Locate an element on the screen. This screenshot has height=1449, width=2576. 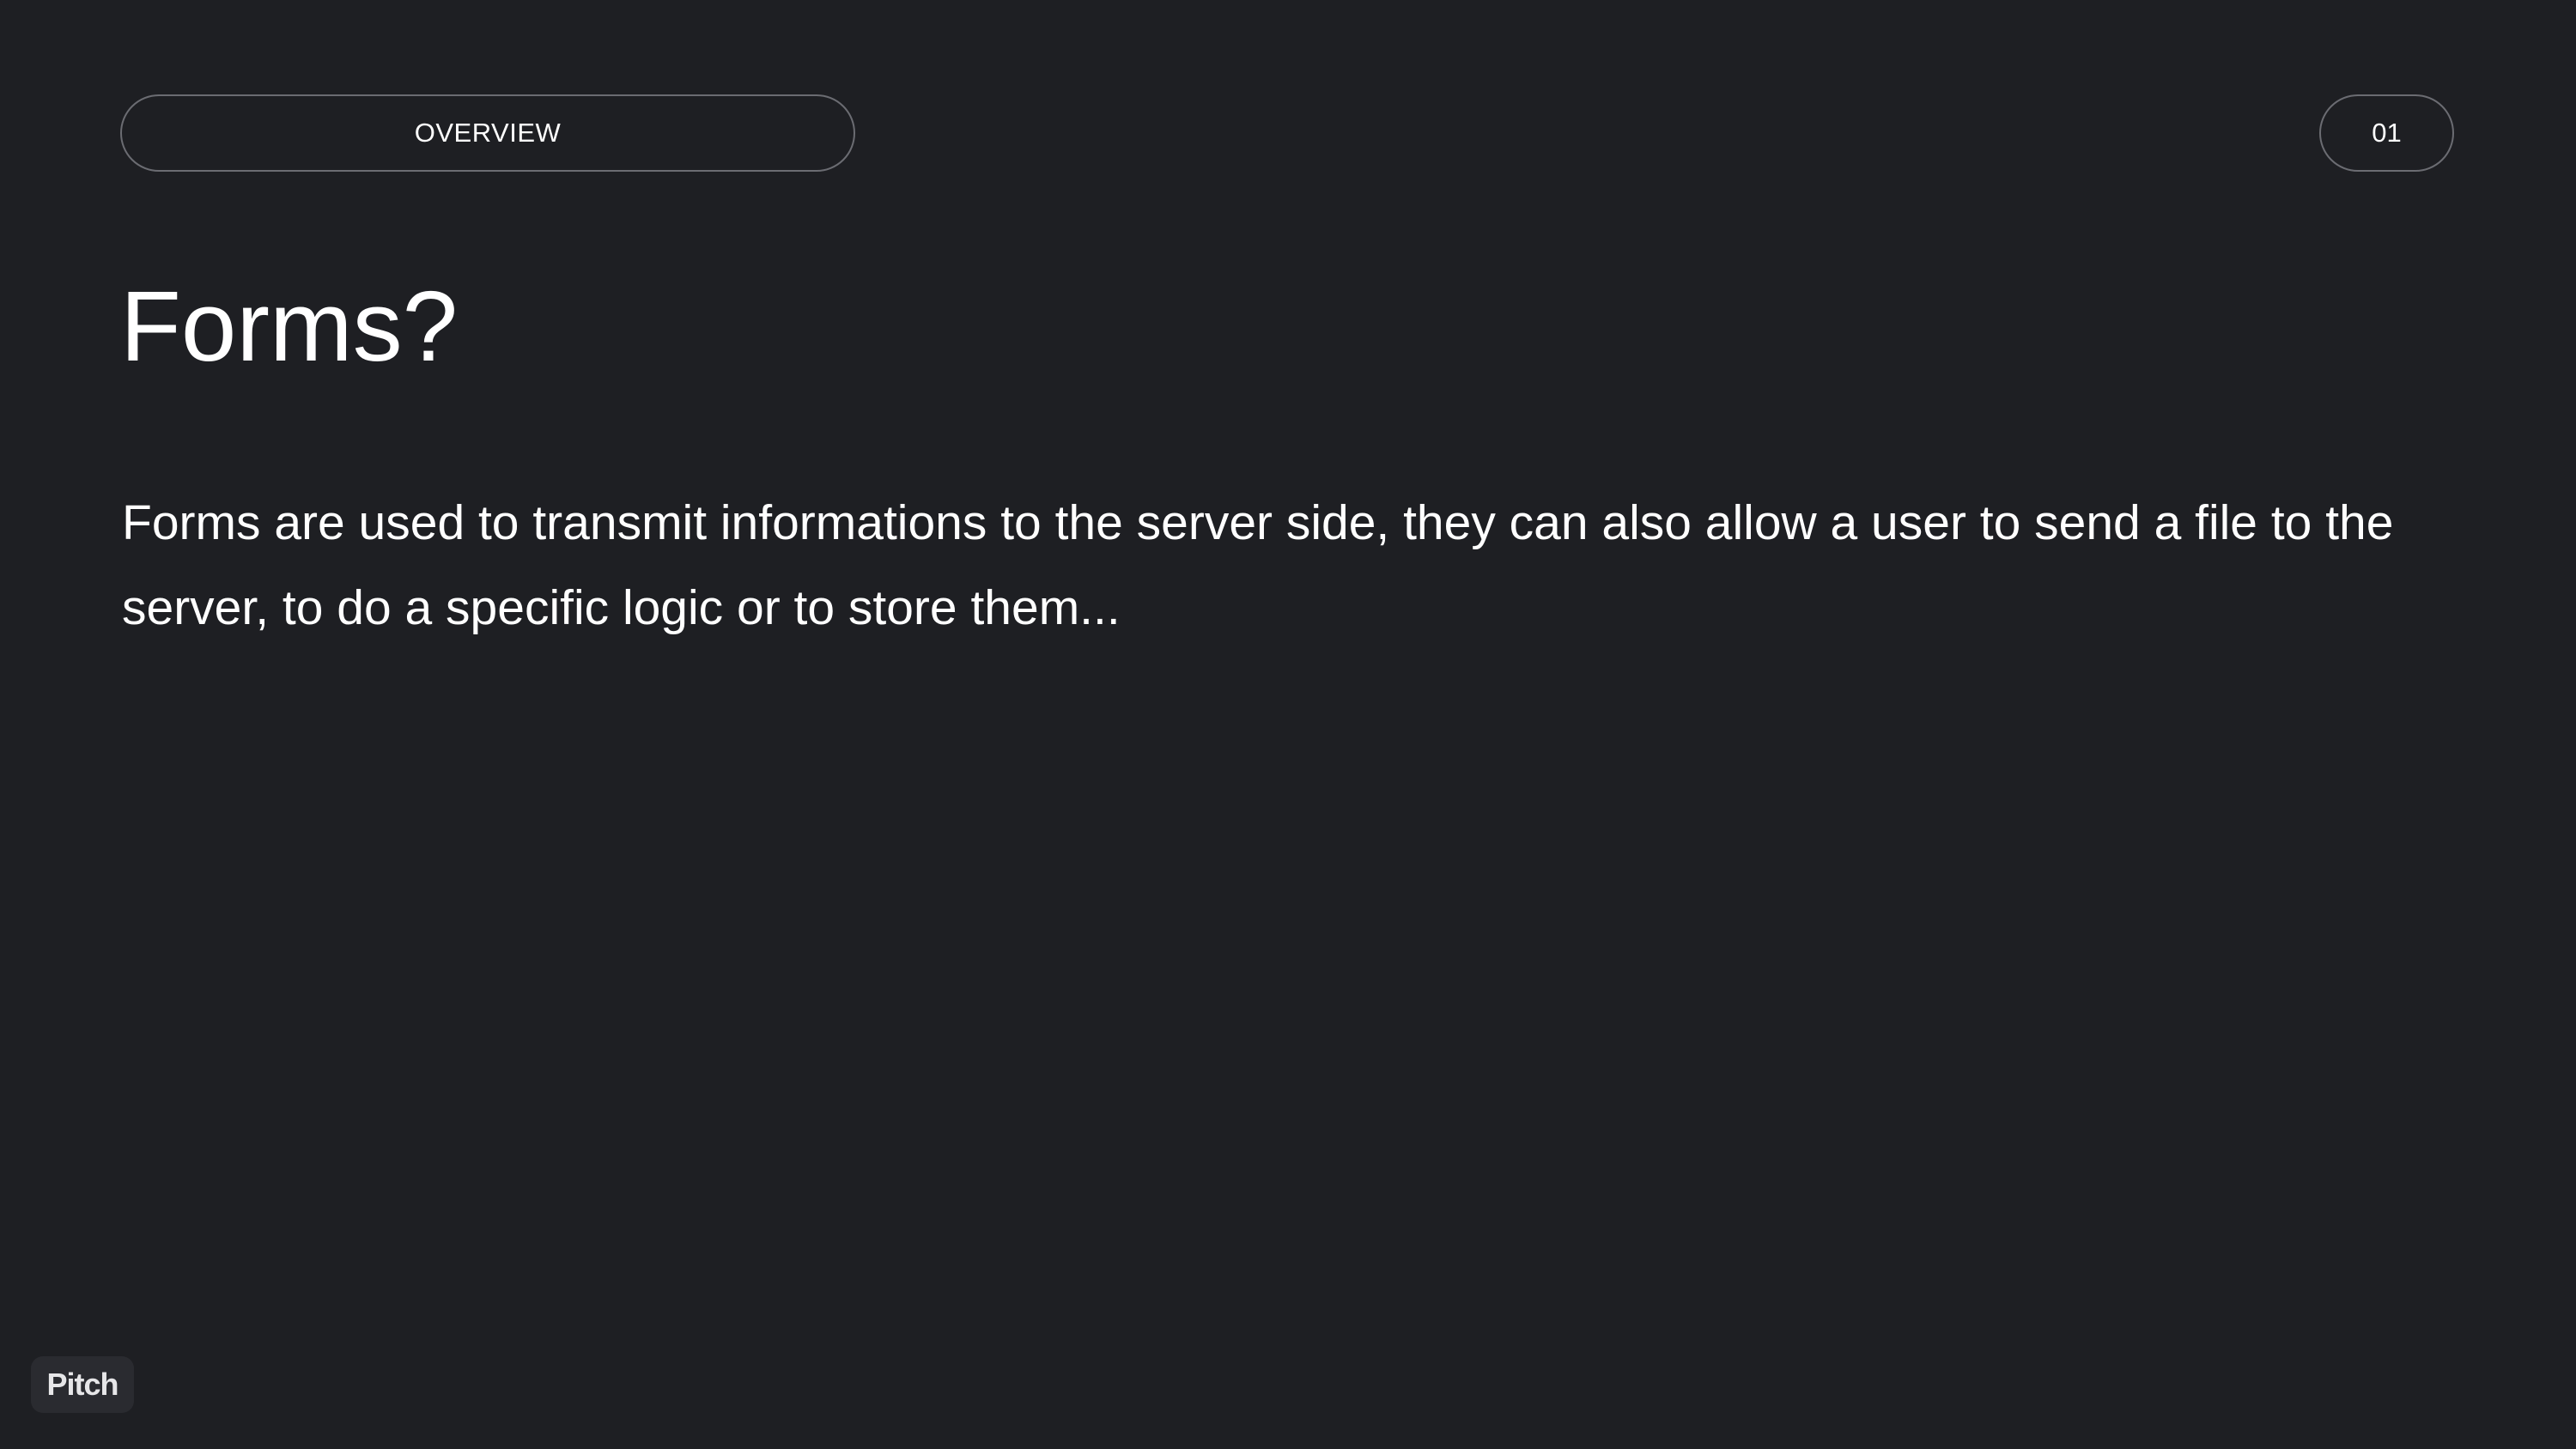
section-label-pill: OVERVIEW is located at coordinates (488, 133).